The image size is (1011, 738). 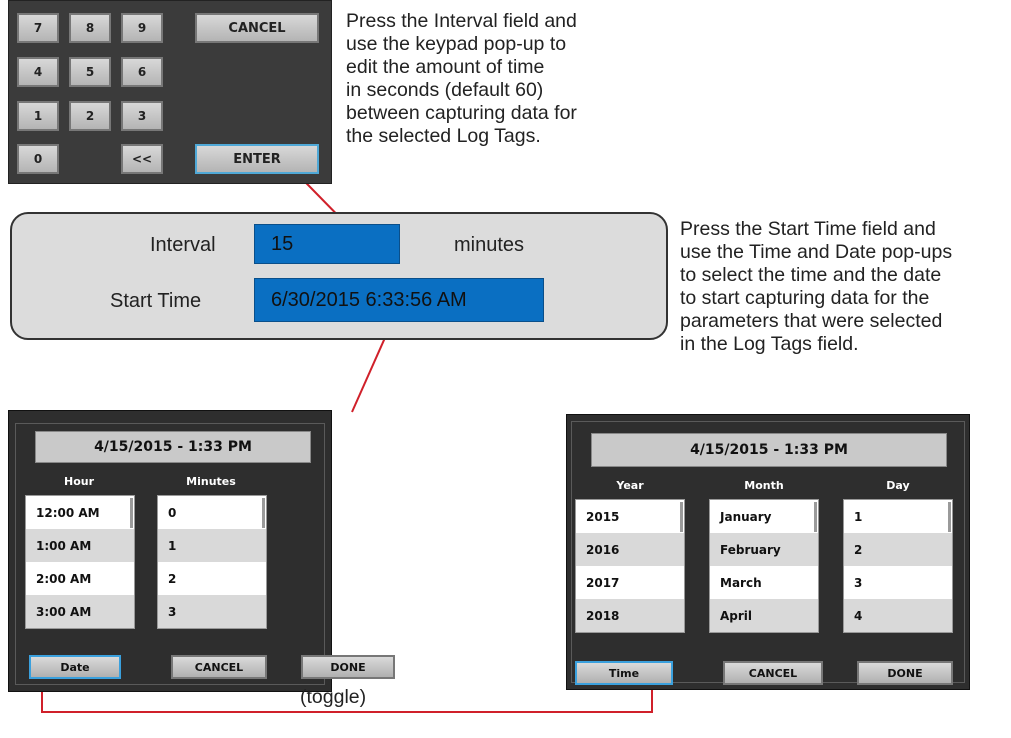 I want to click on interval-field: 15, so click(x=327, y=244).